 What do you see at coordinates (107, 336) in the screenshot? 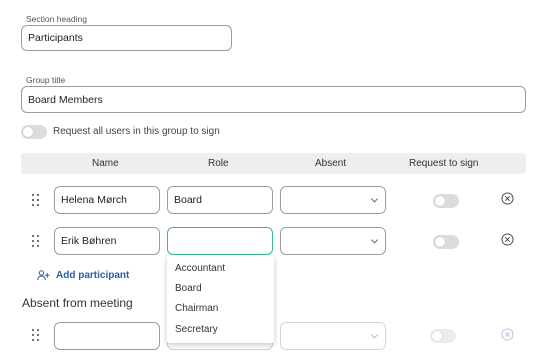
I see `absent-name-input` at bounding box center [107, 336].